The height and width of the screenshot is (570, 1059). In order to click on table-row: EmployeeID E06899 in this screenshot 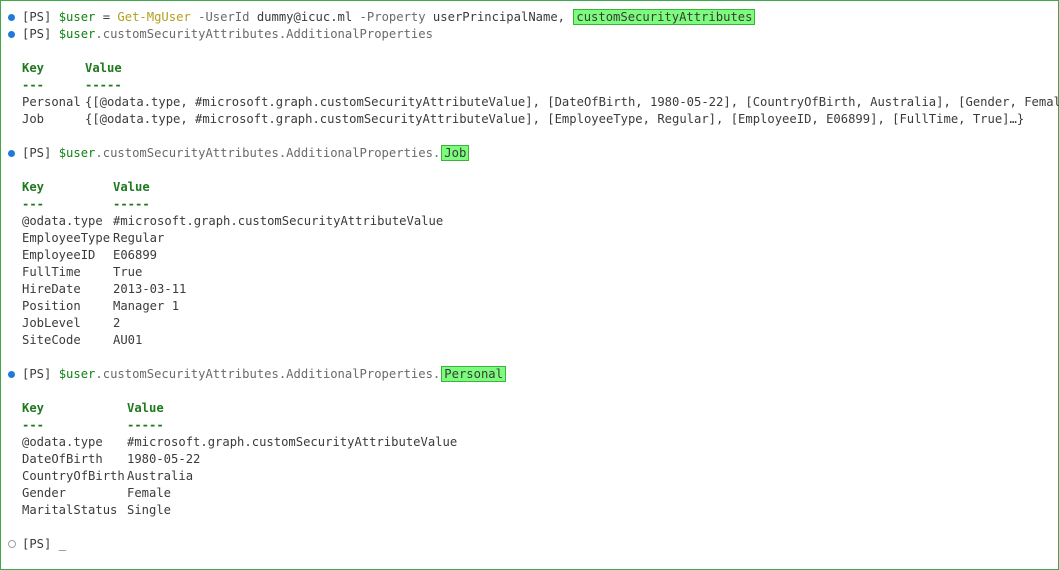, I will do `click(89, 255)`.